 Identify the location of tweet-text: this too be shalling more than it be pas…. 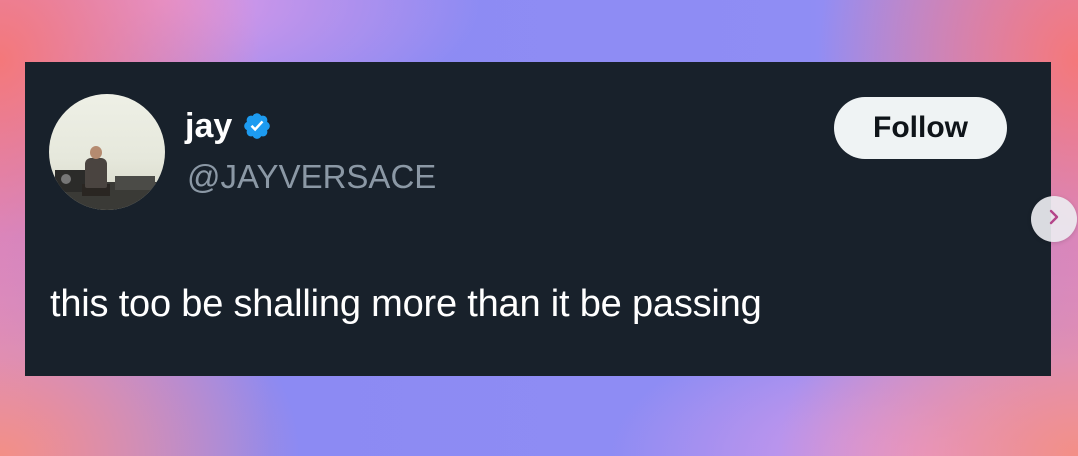
(406, 304).